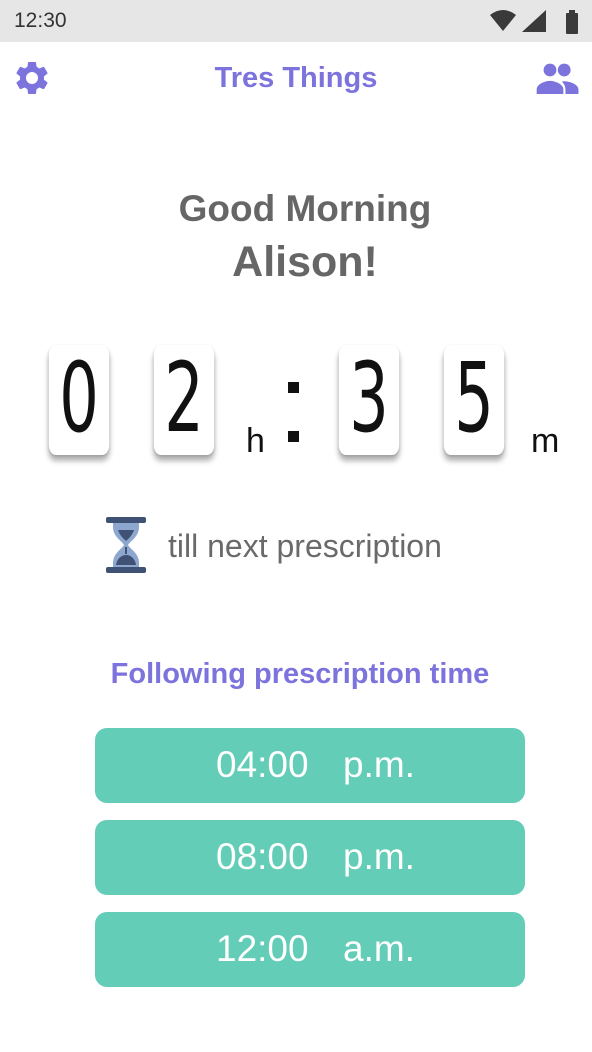  Describe the element at coordinates (294, 415) in the screenshot. I see `time-separator` at that location.